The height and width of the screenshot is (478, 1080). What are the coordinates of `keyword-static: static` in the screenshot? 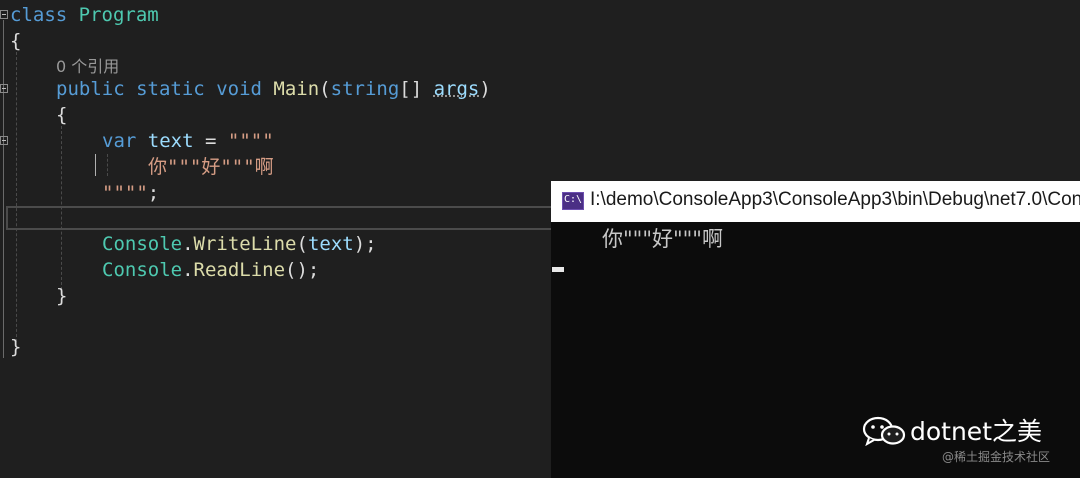 It's located at (170, 89).